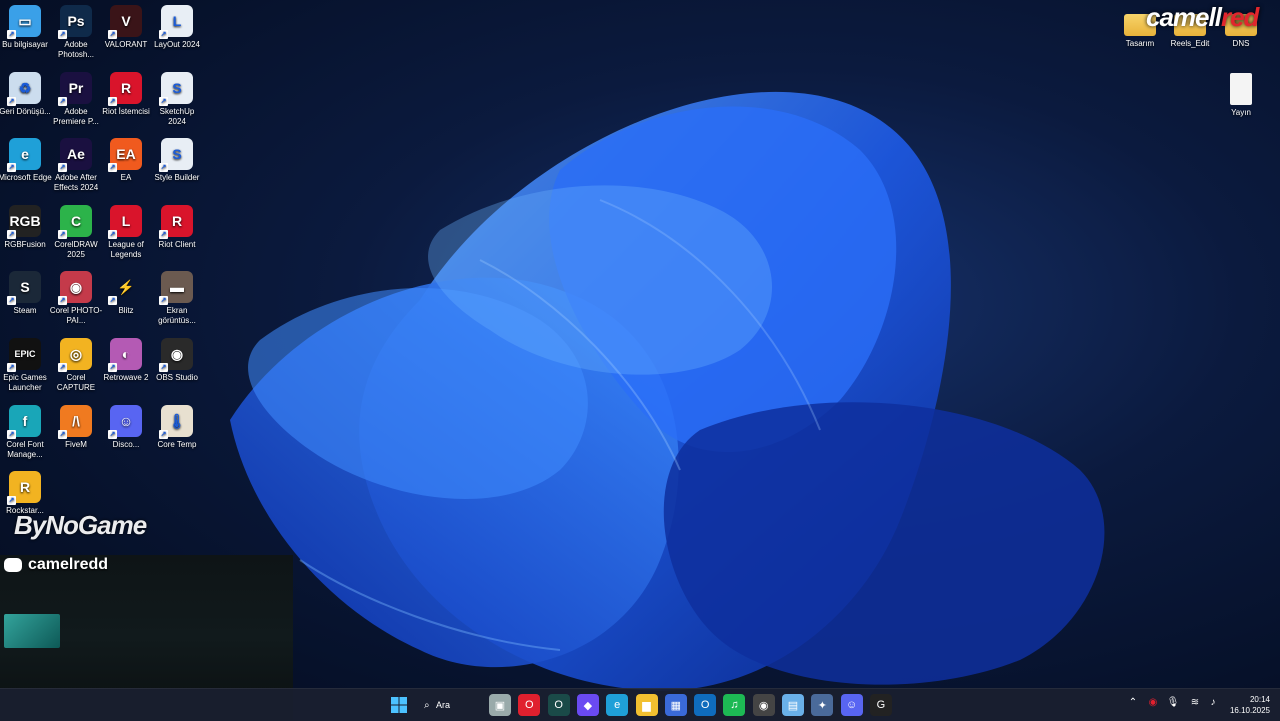 The height and width of the screenshot is (721, 1280). I want to click on desktop-shortcut: e ↗ Microsoft Edge, so click(26, 160).